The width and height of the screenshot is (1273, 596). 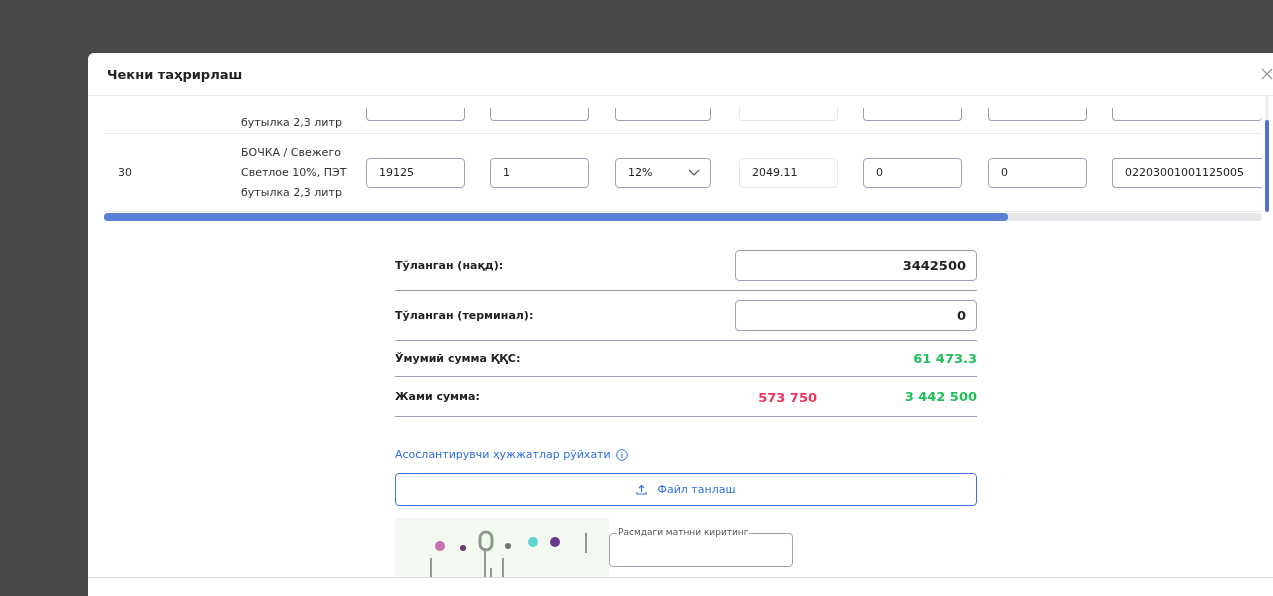 What do you see at coordinates (458, 358) in the screenshot?
I see `sum-label: Ўмумий сумма ҚҚС:` at bounding box center [458, 358].